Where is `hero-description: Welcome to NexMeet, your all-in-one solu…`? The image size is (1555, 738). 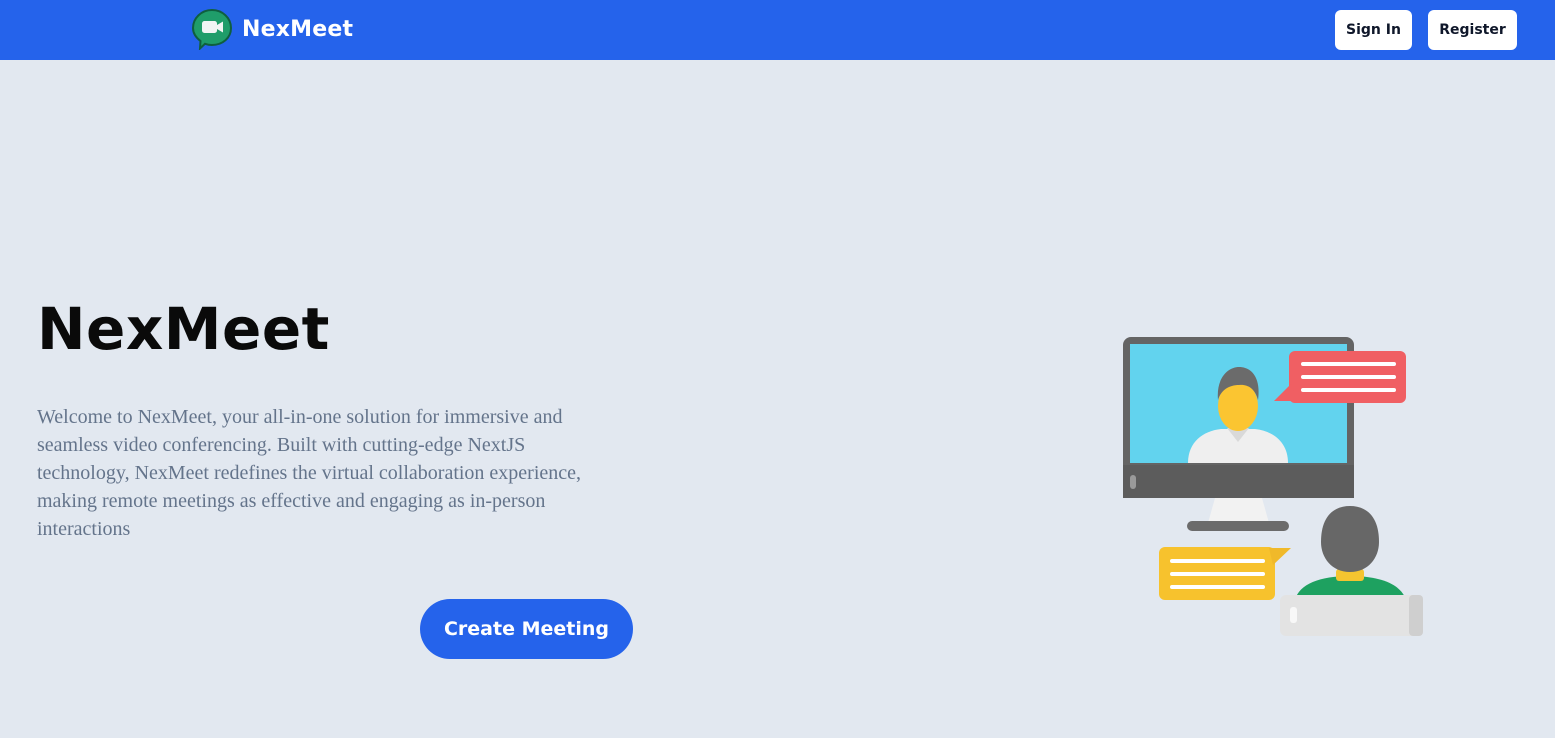
hero-description: Welcome to NexMeet, your all-in-one solu… is located at coordinates (309, 473).